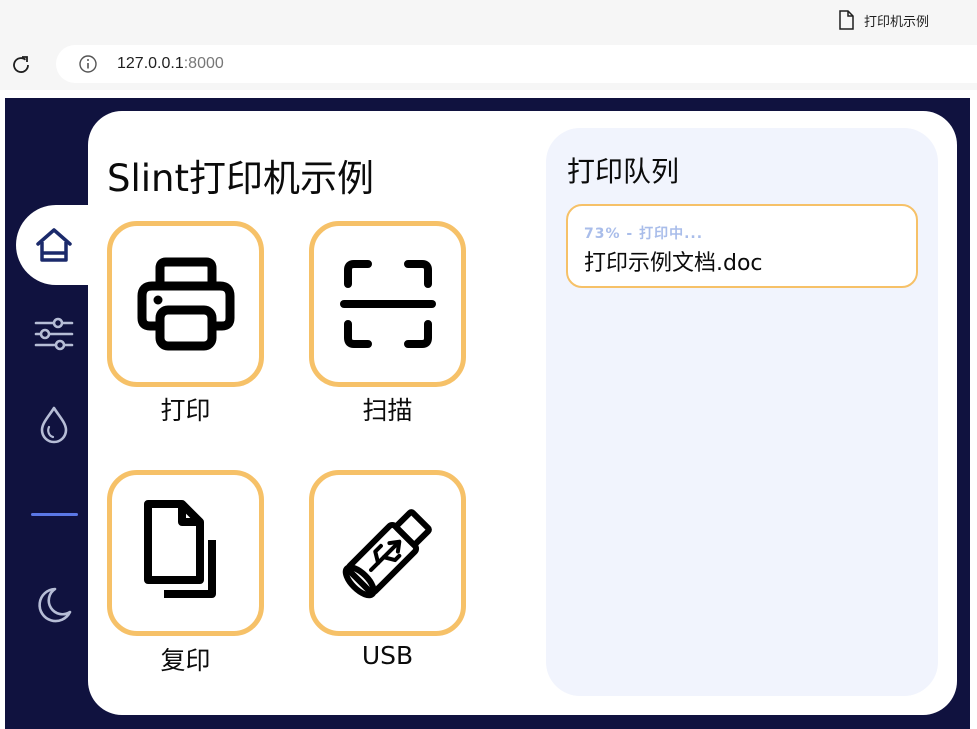  I want to click on nav-home-button, so click(54, 245).